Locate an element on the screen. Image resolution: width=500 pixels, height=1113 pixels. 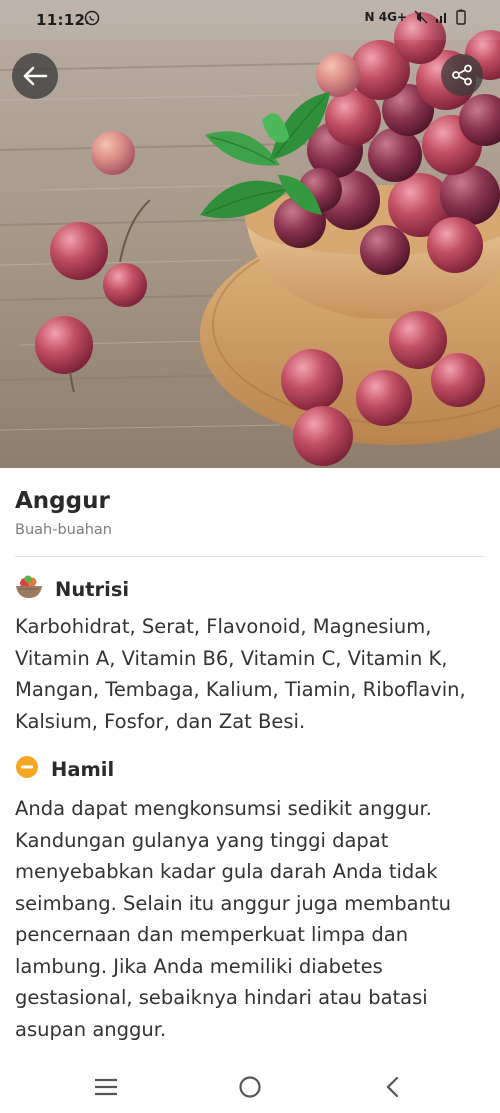
pregnancy-section-header: Hamil is located at coordinates (64, 769).